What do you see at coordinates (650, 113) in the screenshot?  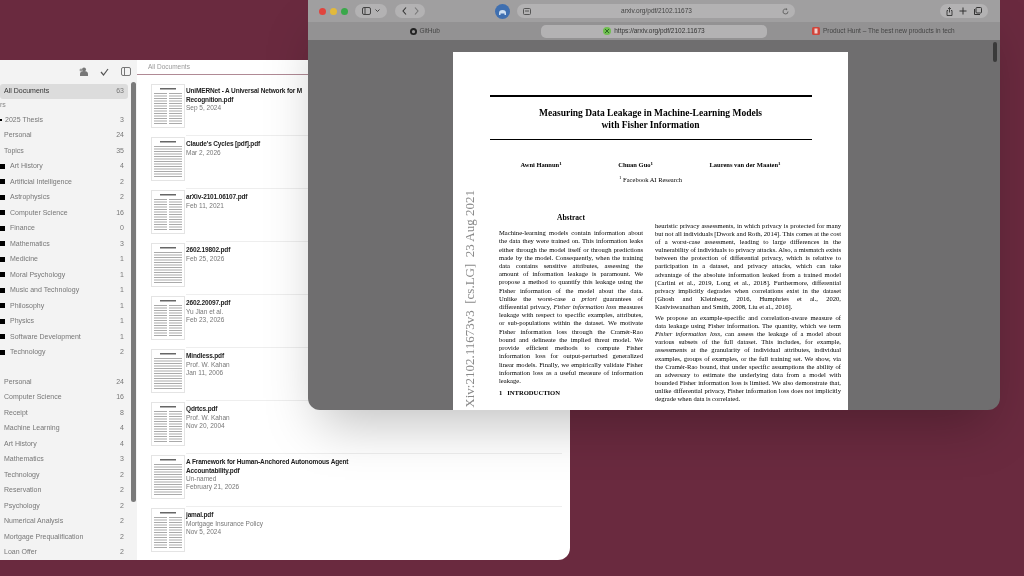 I see `paper-title: Measuring Data Leakage in Machine-Learning Models` at bounding box center [650, 113].